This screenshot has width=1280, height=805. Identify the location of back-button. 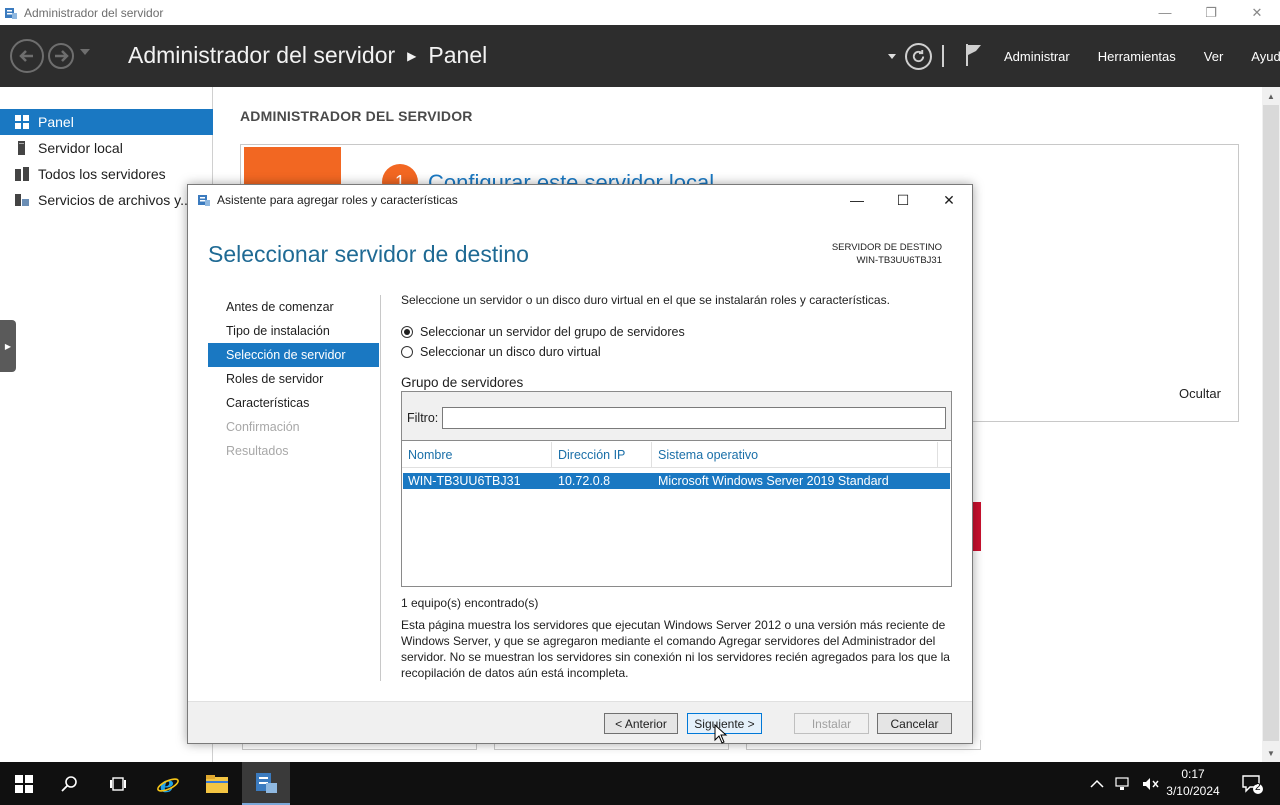
(27, 56).